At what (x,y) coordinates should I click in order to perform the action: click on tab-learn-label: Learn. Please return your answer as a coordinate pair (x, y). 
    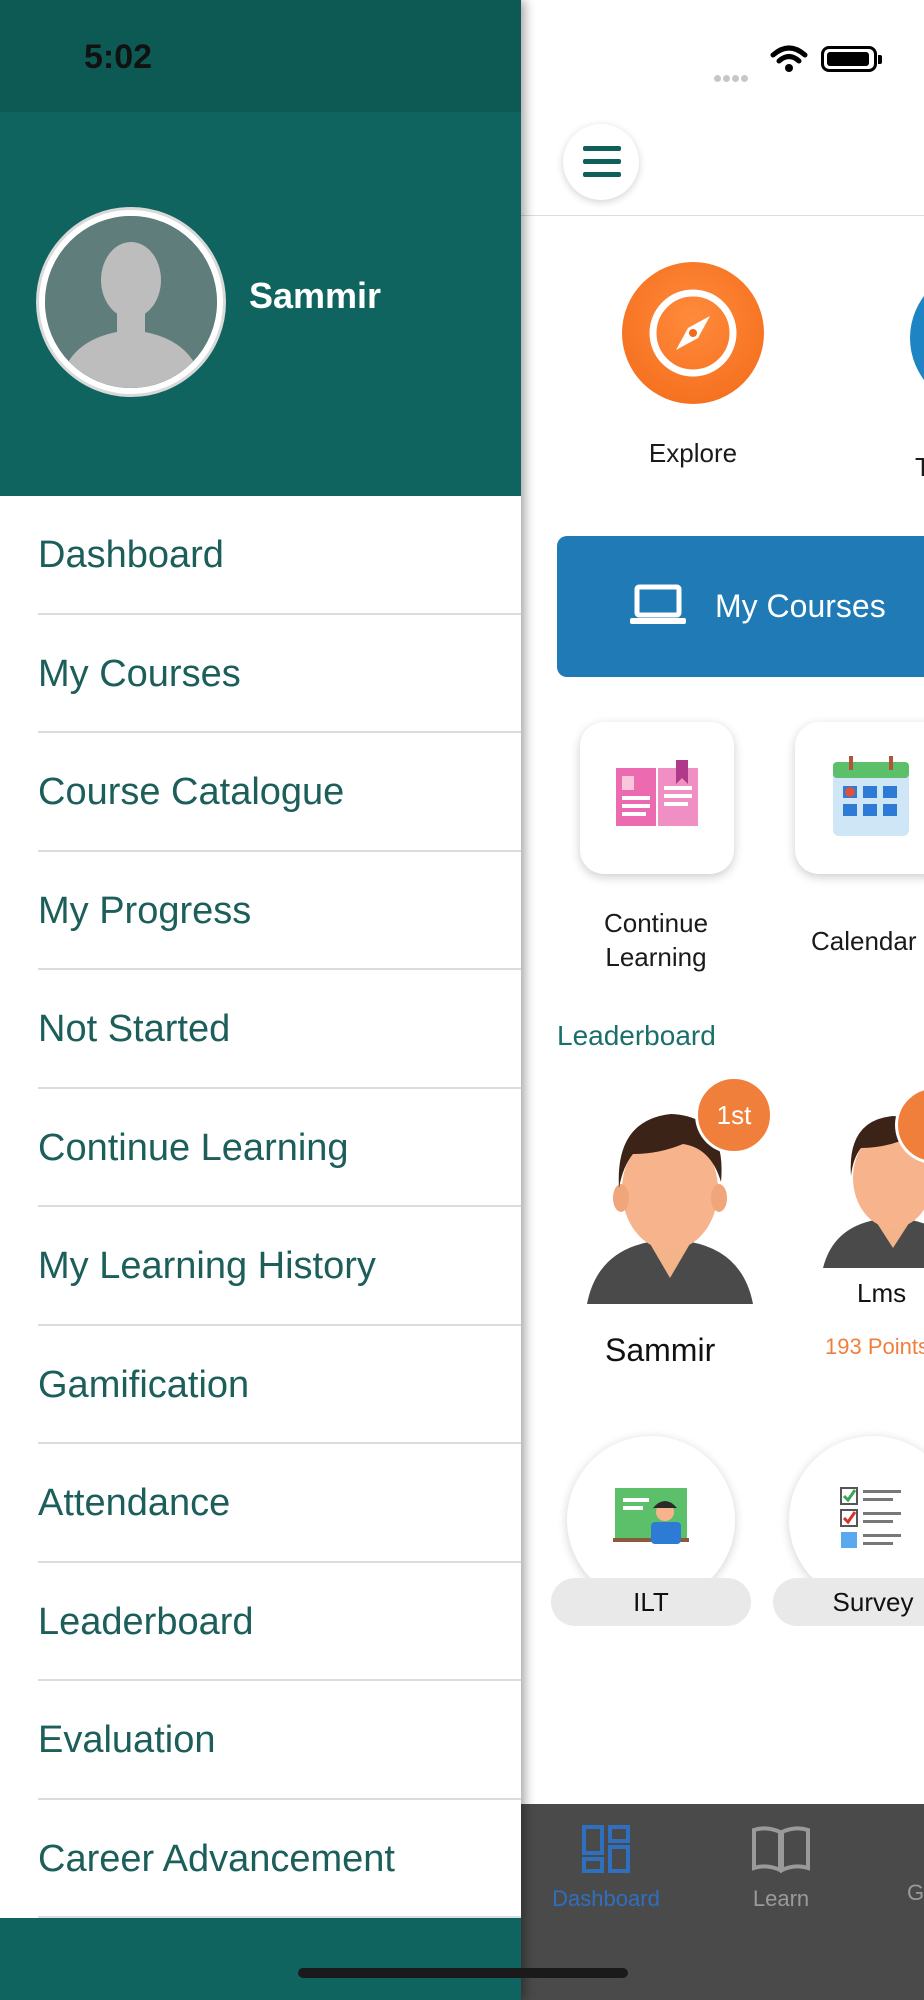
    Looking at the image, I should click on (781, 1898).